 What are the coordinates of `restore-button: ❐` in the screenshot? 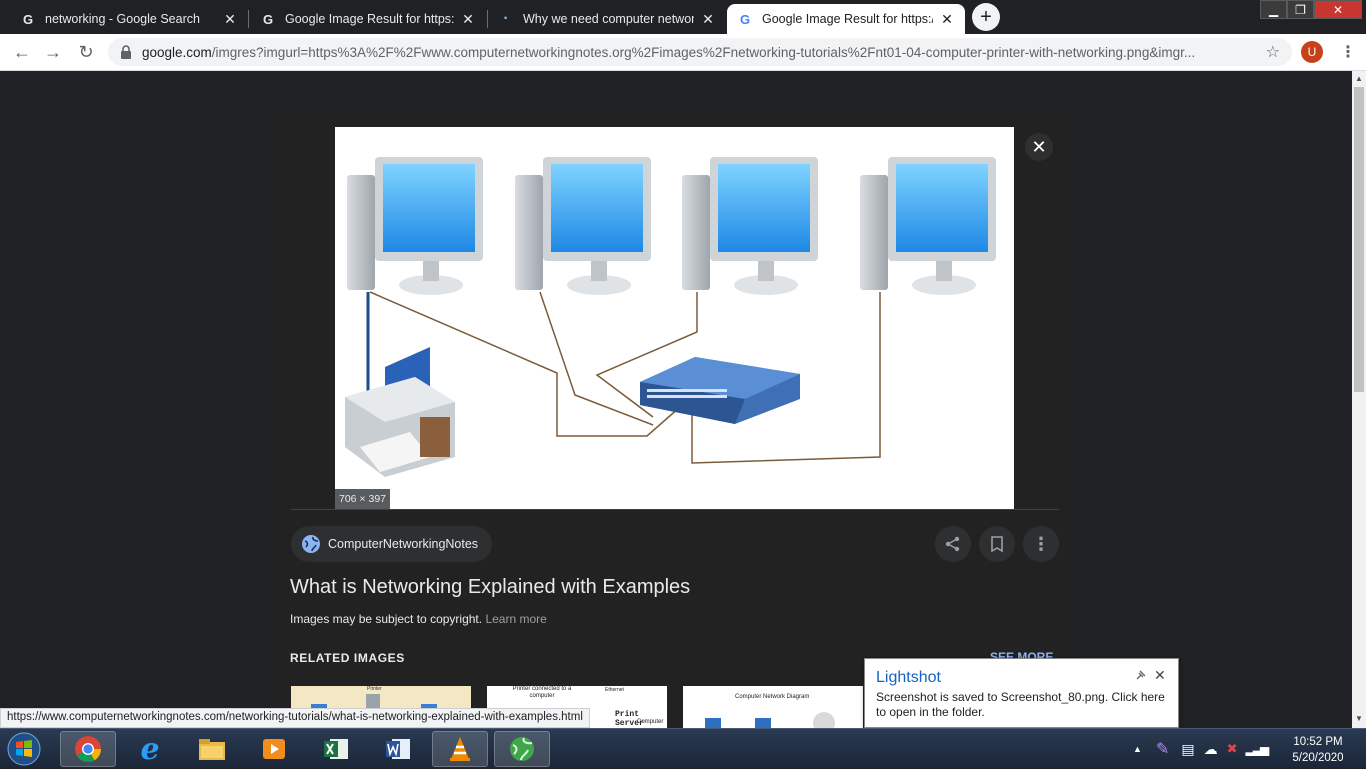 It's located at (1300, 9).